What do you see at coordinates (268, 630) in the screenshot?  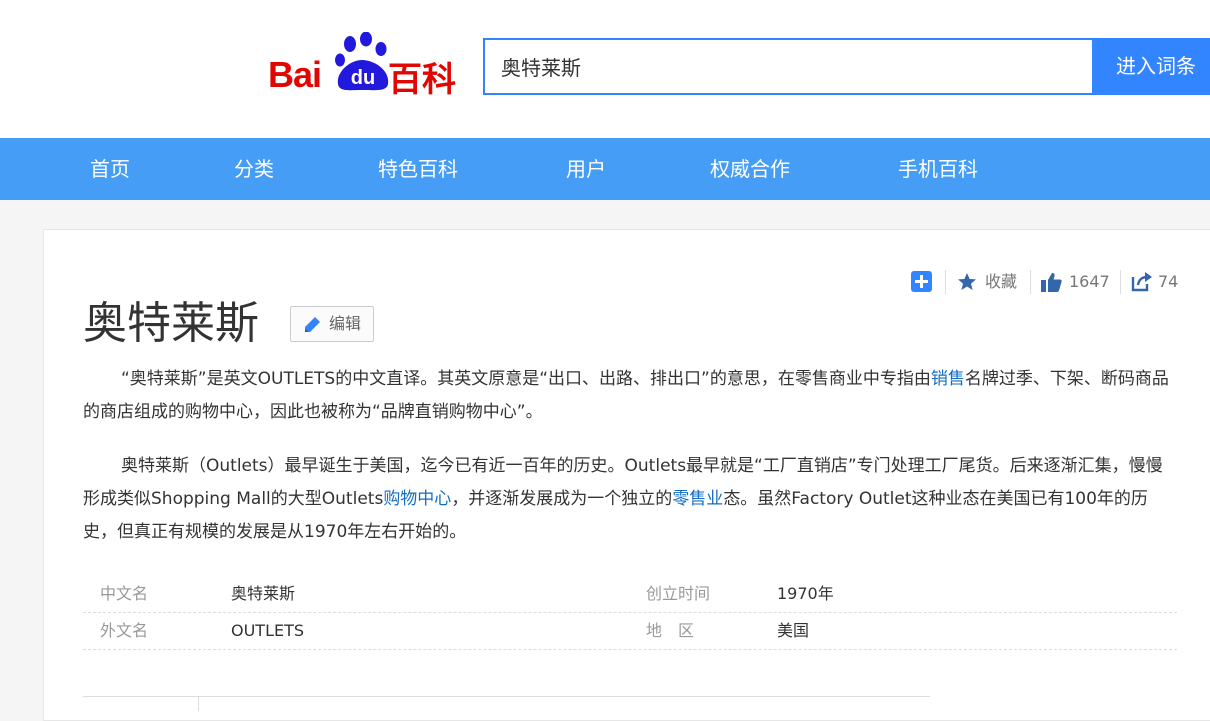 I see `info-value: OUTLETS` at bounding box center [268, 630].